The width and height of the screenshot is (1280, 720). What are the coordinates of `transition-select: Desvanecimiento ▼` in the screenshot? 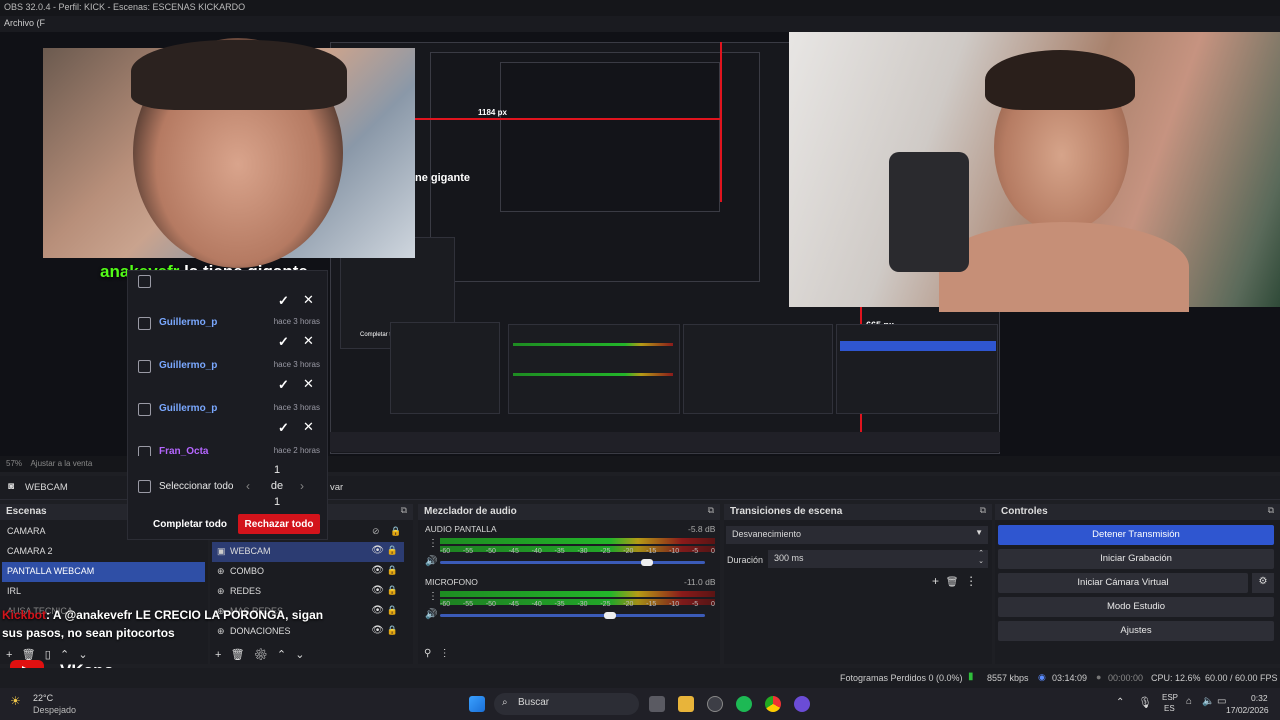 It's located at (857, 535).